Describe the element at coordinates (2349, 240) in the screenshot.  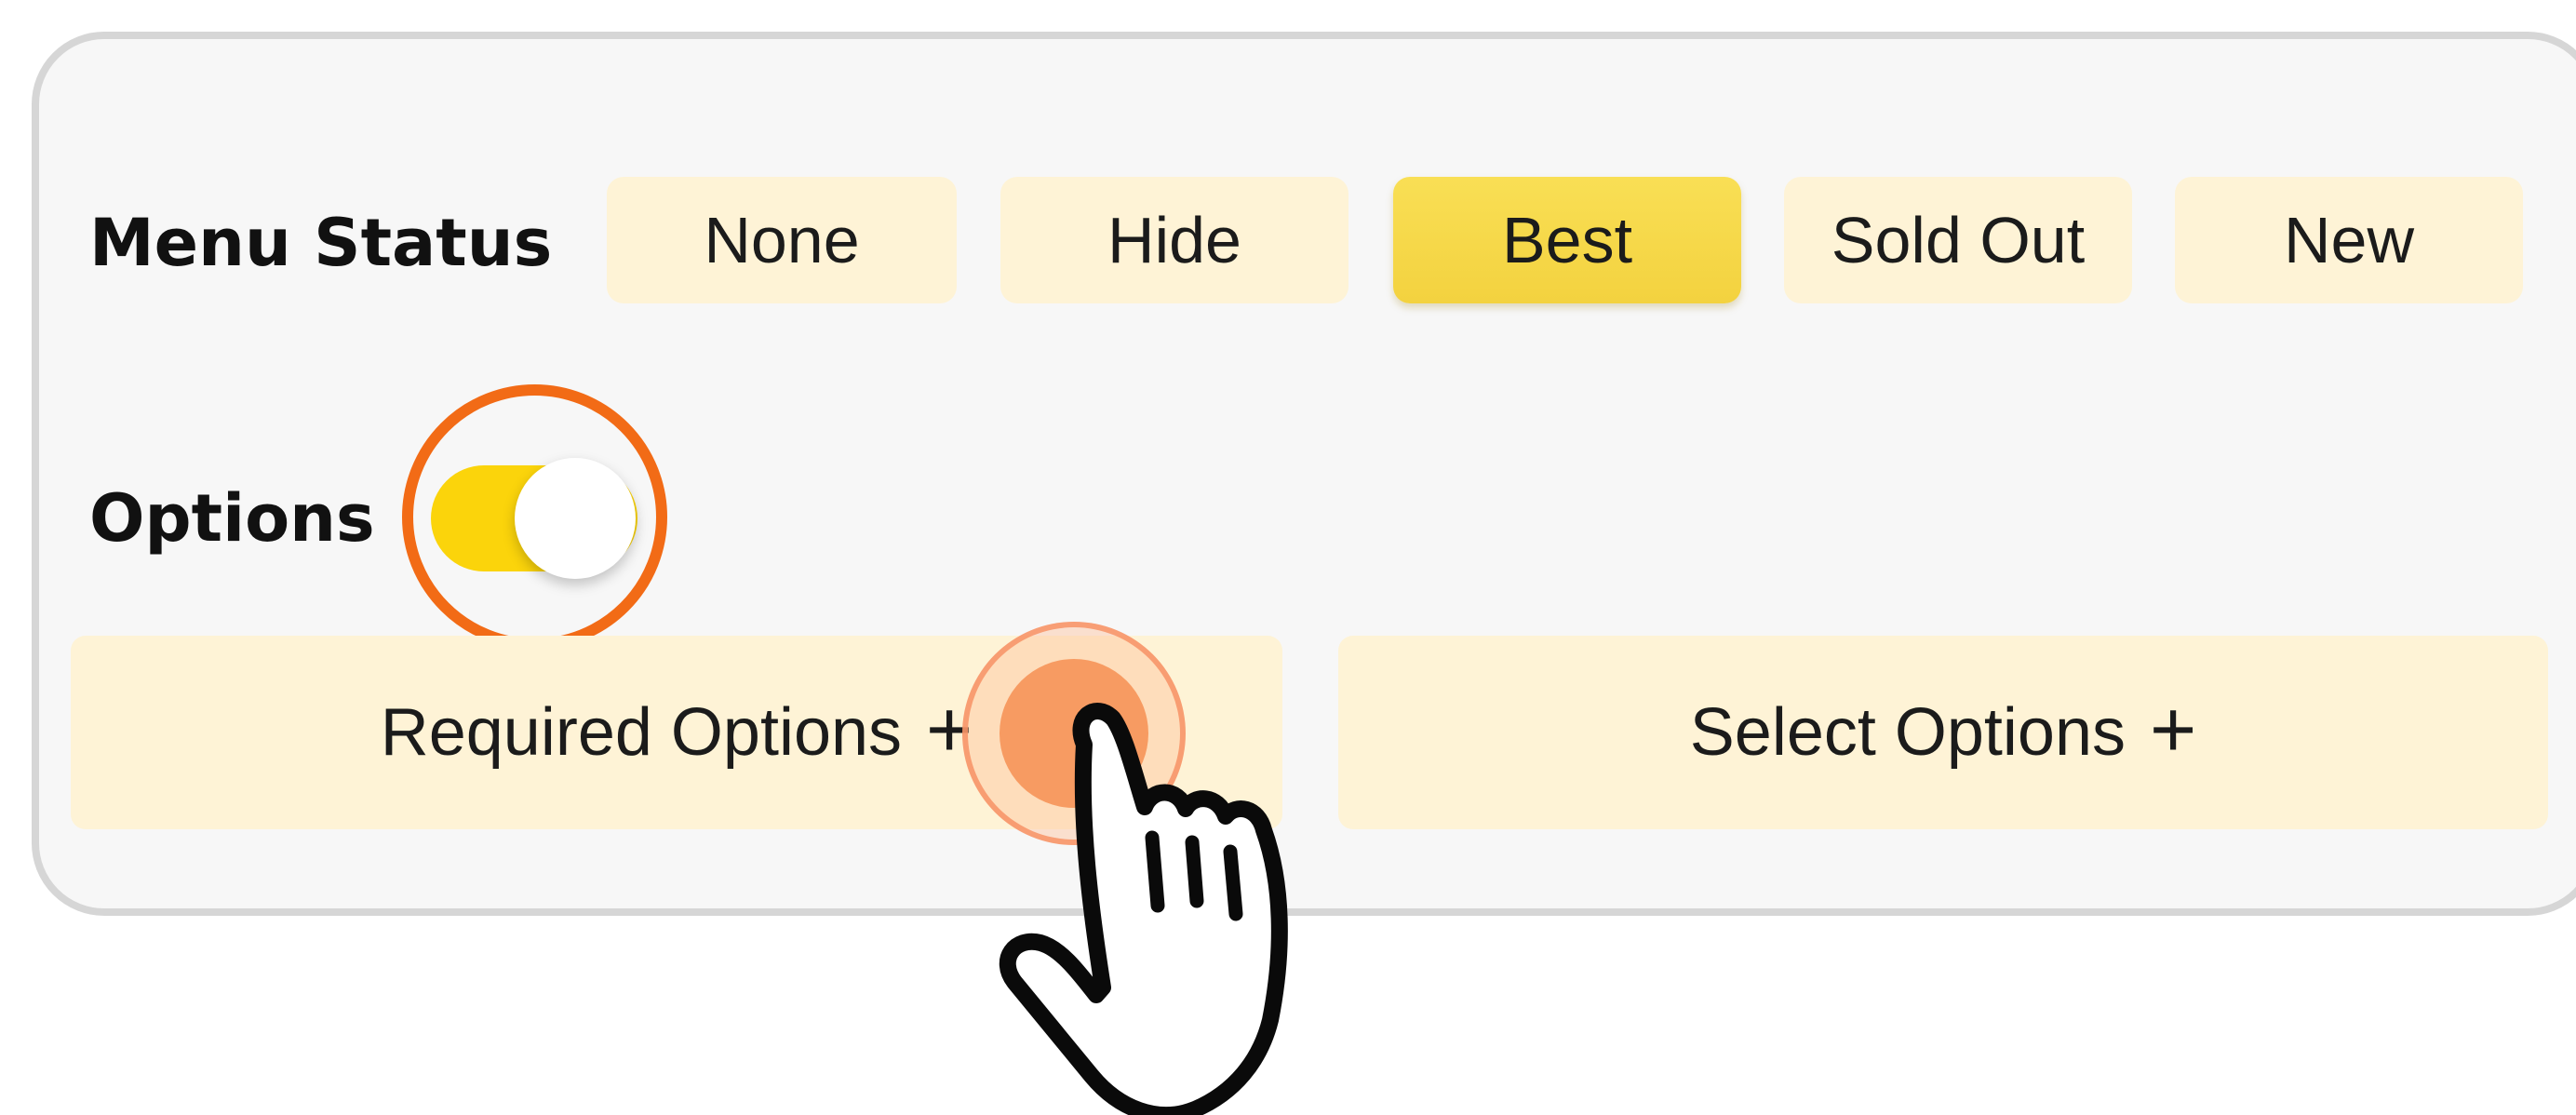
I see `status-new-button: New` at that location.